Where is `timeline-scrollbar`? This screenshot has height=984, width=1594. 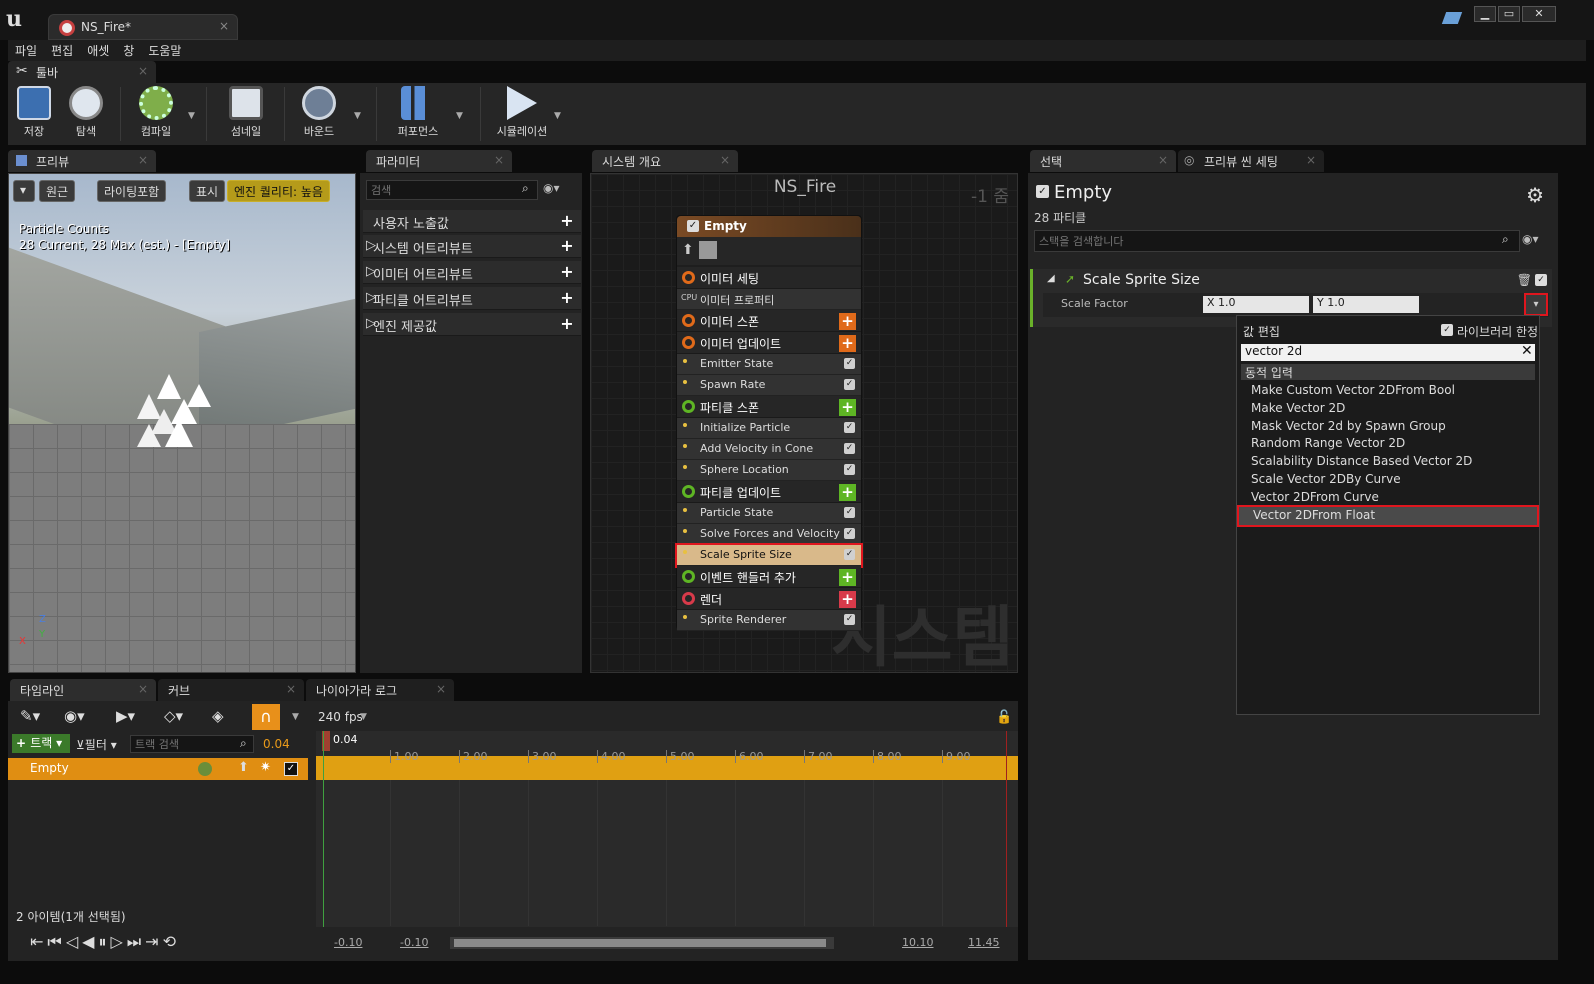 timeline-scrollbar is located at coordinates (642, 943).